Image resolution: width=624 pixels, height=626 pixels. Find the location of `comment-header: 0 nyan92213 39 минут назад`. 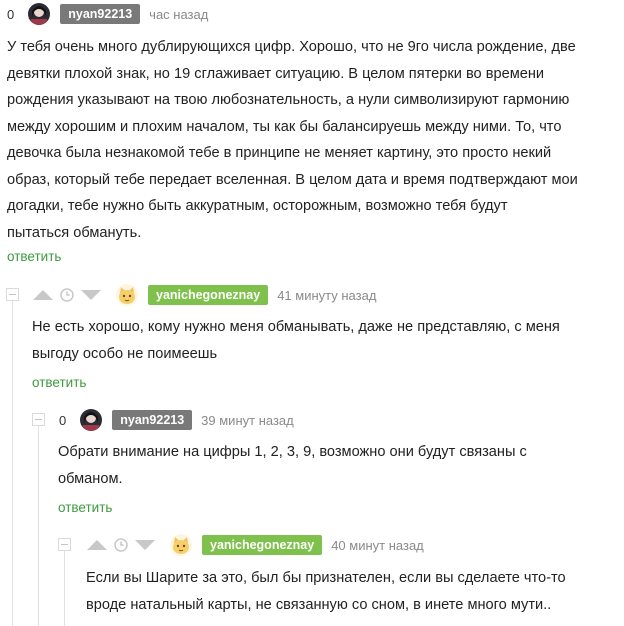

comment-header: 0 nyan92213 39 минут назад is located at coordinates (176, 420).